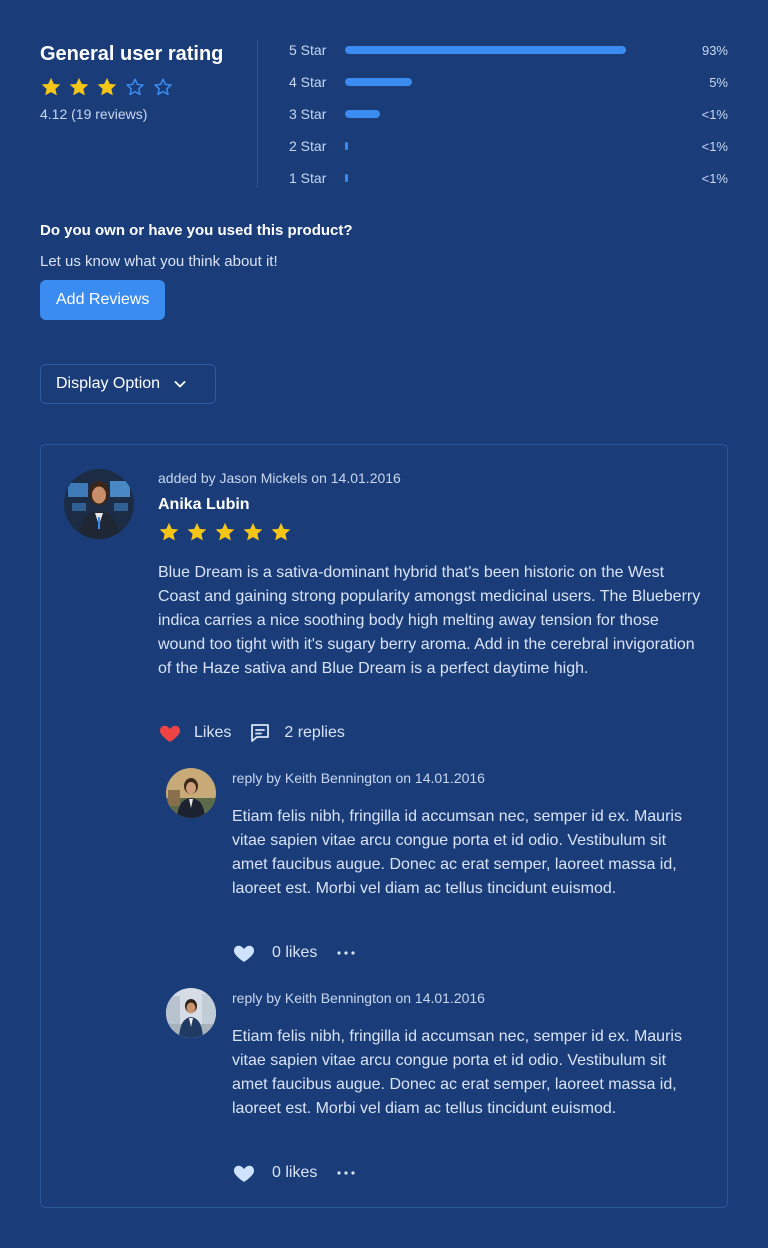 This screenshot has height=1248, width=768. Describe the element at coordinates (714, 50) in the screenshot. I see `bar-percent: 93%` at that location.